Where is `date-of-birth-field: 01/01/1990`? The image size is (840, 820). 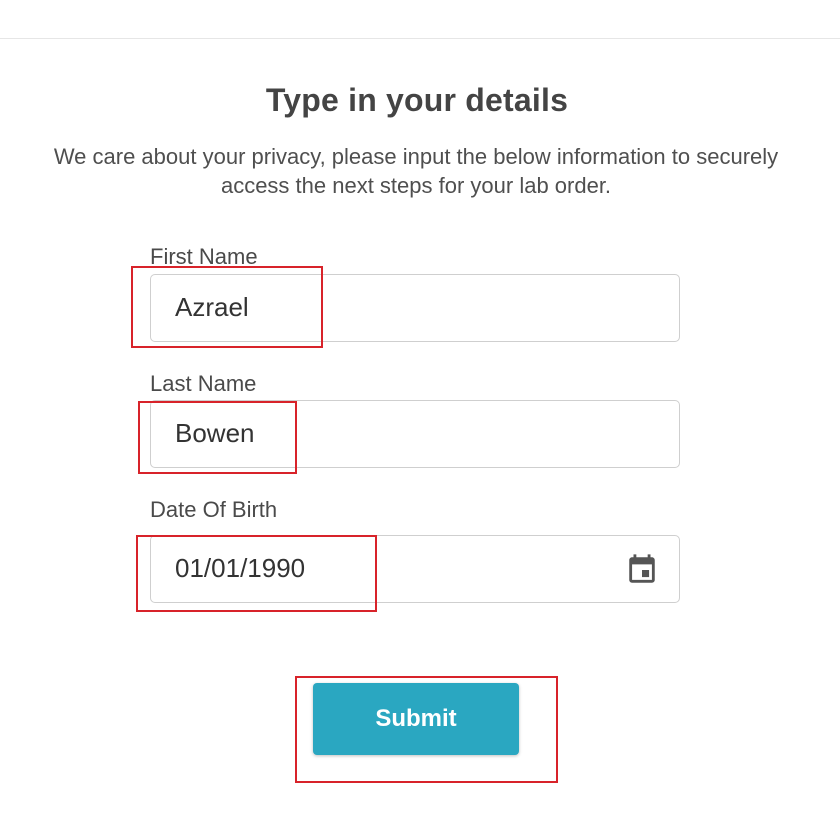 date-of-birth-field: 01/01/1990 is located at coordinates (415, 569).